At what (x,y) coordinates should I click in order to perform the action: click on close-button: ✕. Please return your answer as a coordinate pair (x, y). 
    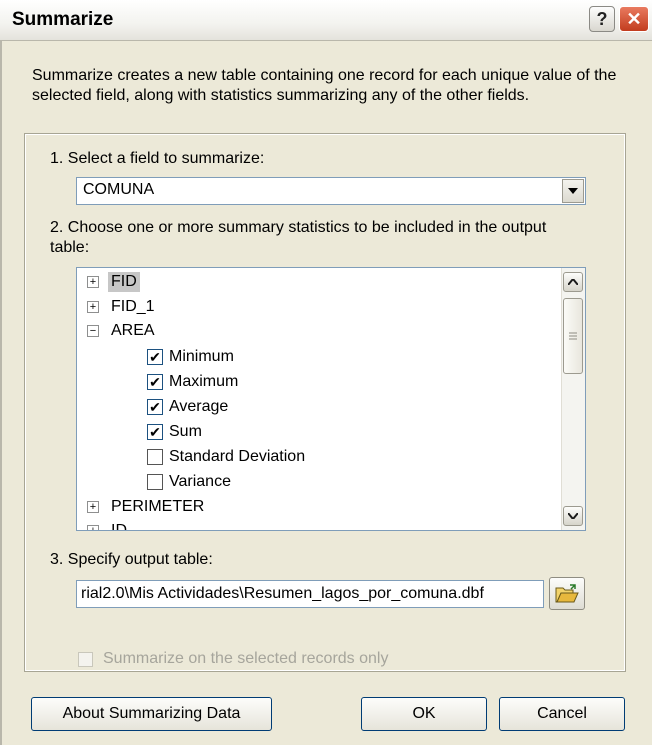
    Looking at the image, I should click on (634, 19).